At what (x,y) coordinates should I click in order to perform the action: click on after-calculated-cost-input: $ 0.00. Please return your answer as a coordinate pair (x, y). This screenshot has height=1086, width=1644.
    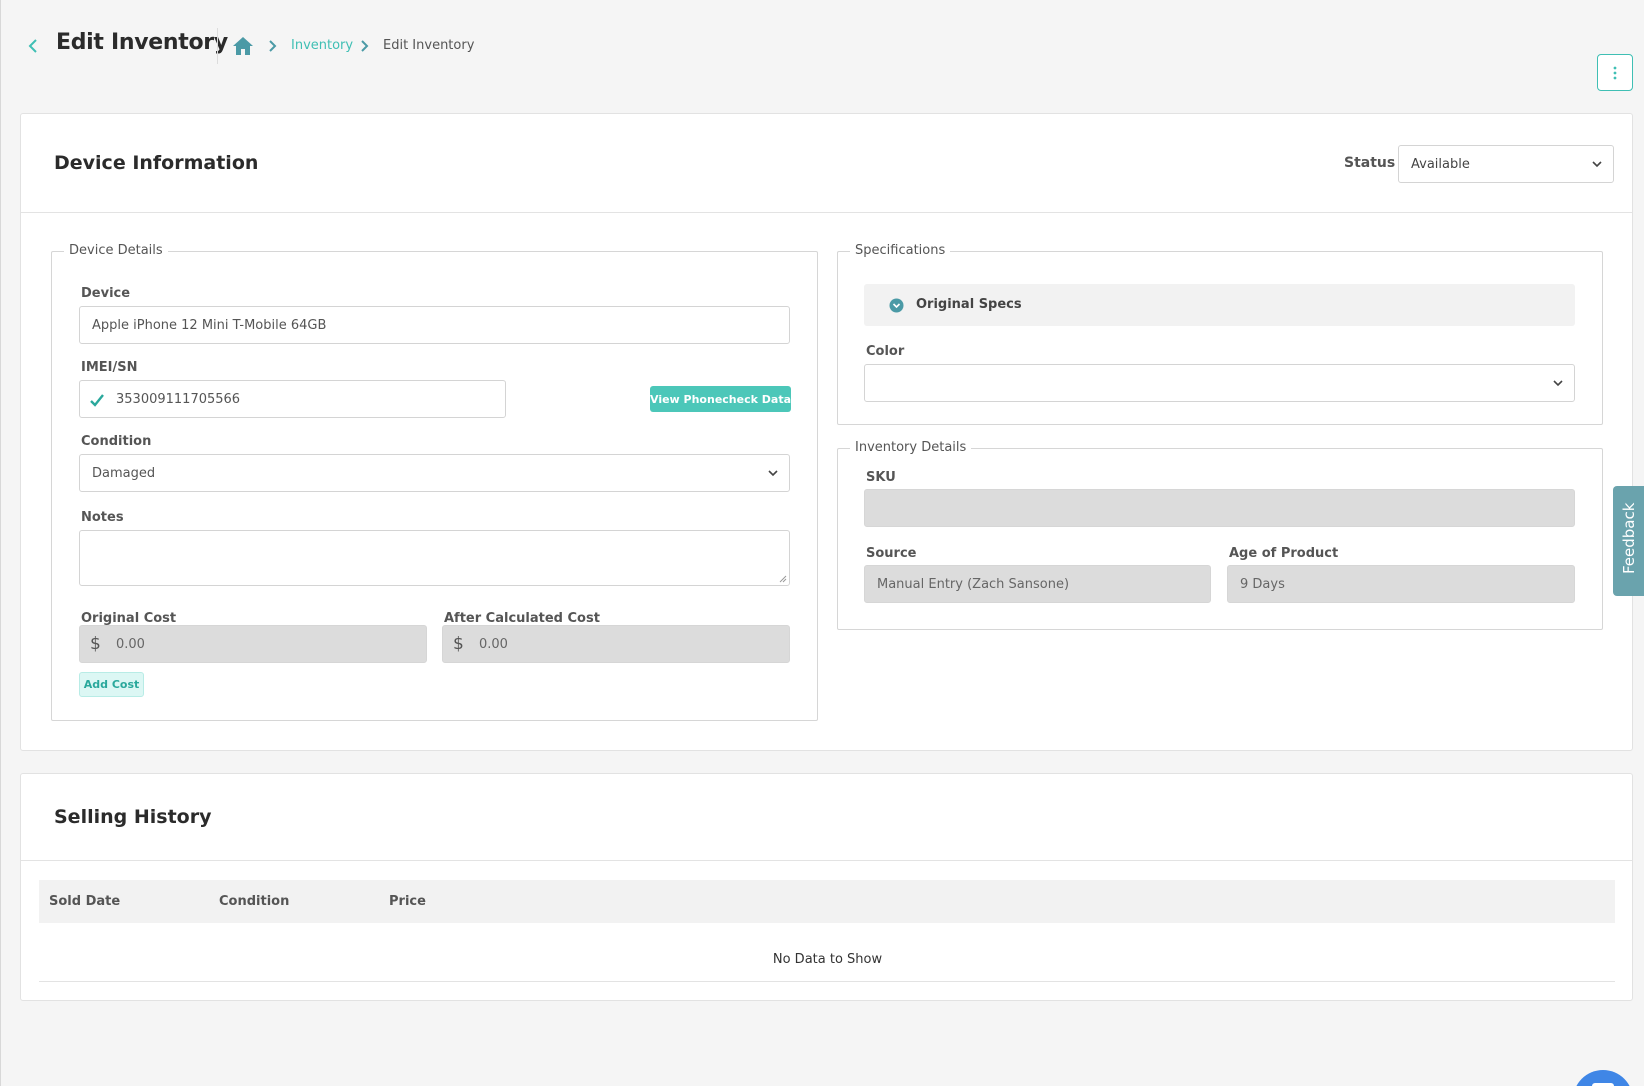
    Looking at the image, I should click on (616, 644).